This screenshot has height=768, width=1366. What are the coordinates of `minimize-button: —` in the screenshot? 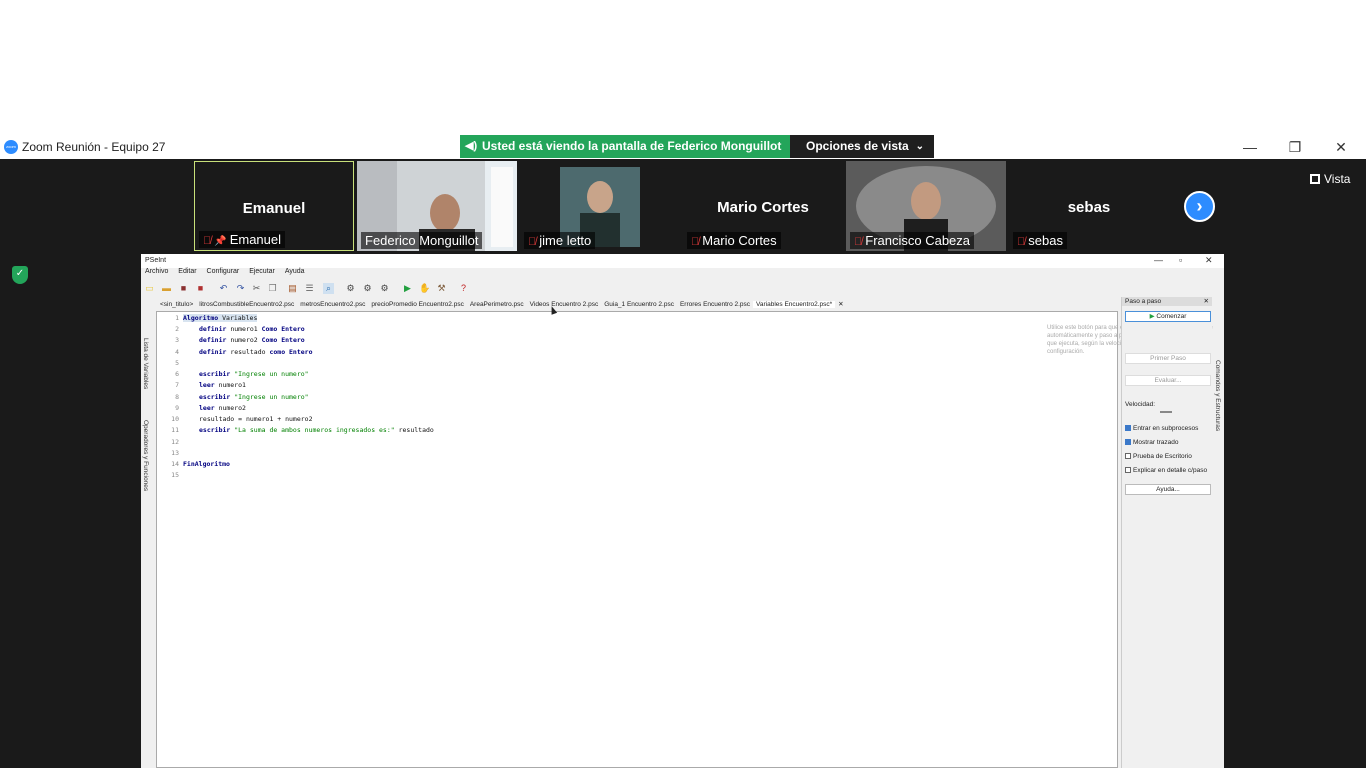 It's located at (1250, 147).